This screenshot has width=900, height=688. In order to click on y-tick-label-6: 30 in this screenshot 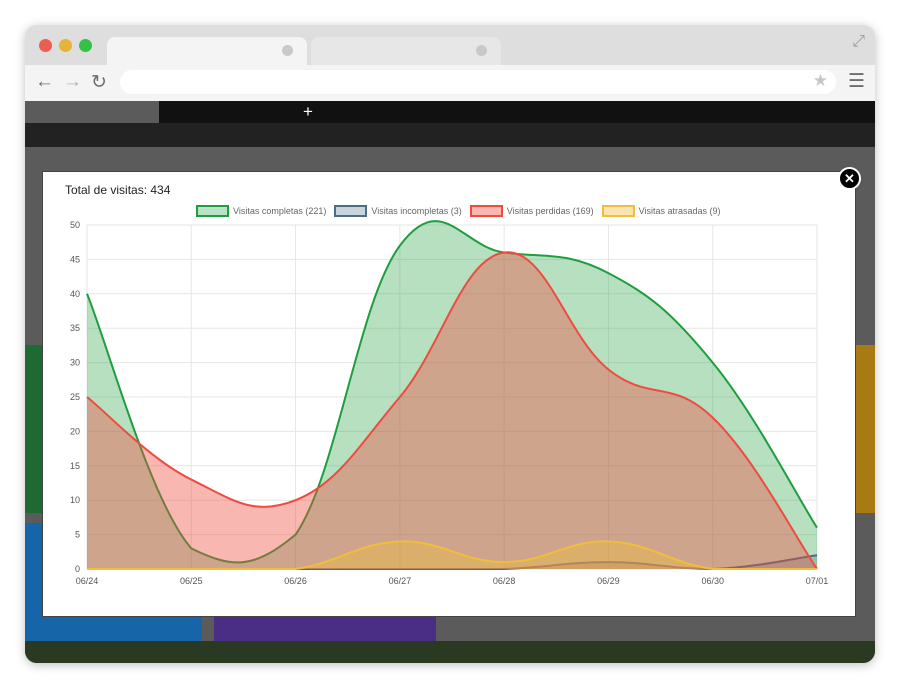, I will do `click(75, 363)`.